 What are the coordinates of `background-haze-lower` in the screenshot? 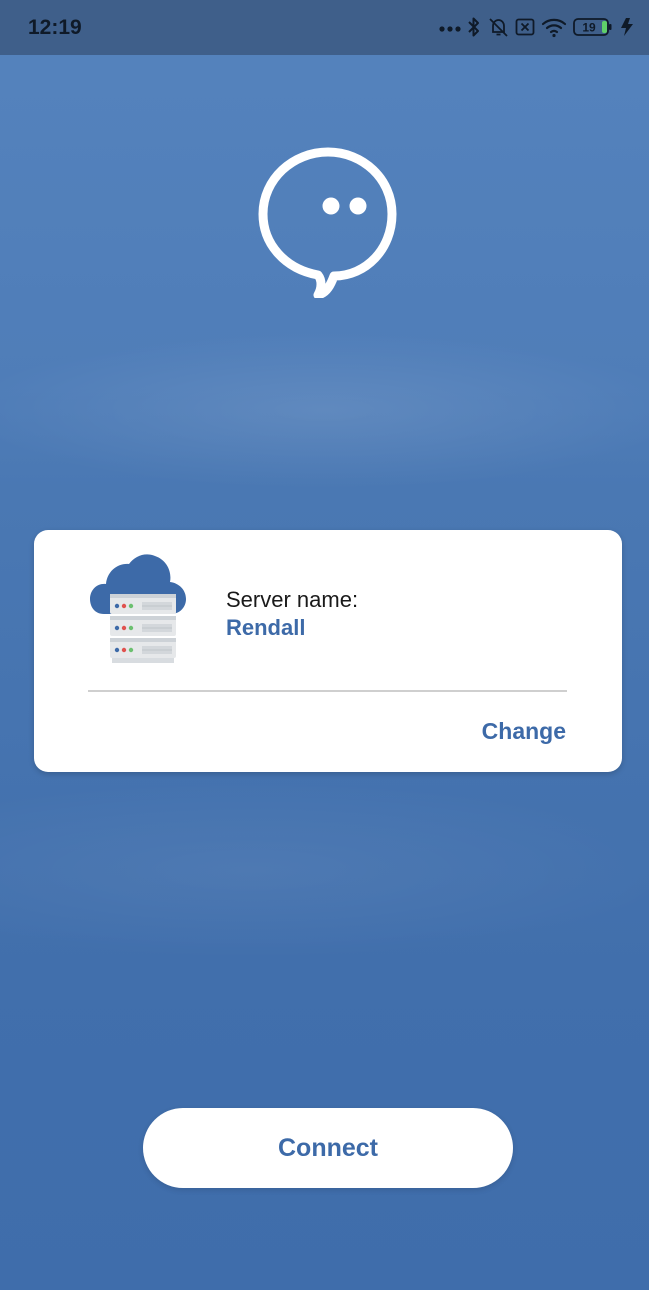 It's located at (324, 870).